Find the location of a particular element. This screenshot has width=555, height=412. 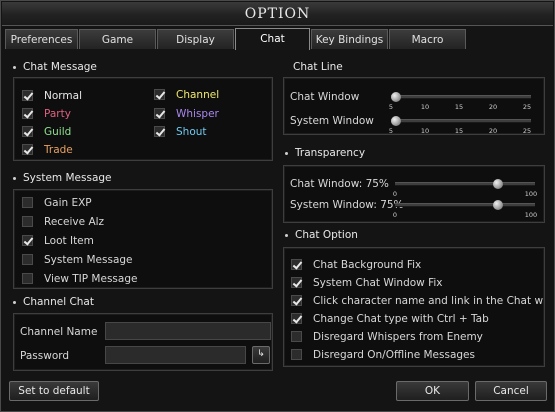

chat-option-title: Chat Option is located at coordinates (321, 235).